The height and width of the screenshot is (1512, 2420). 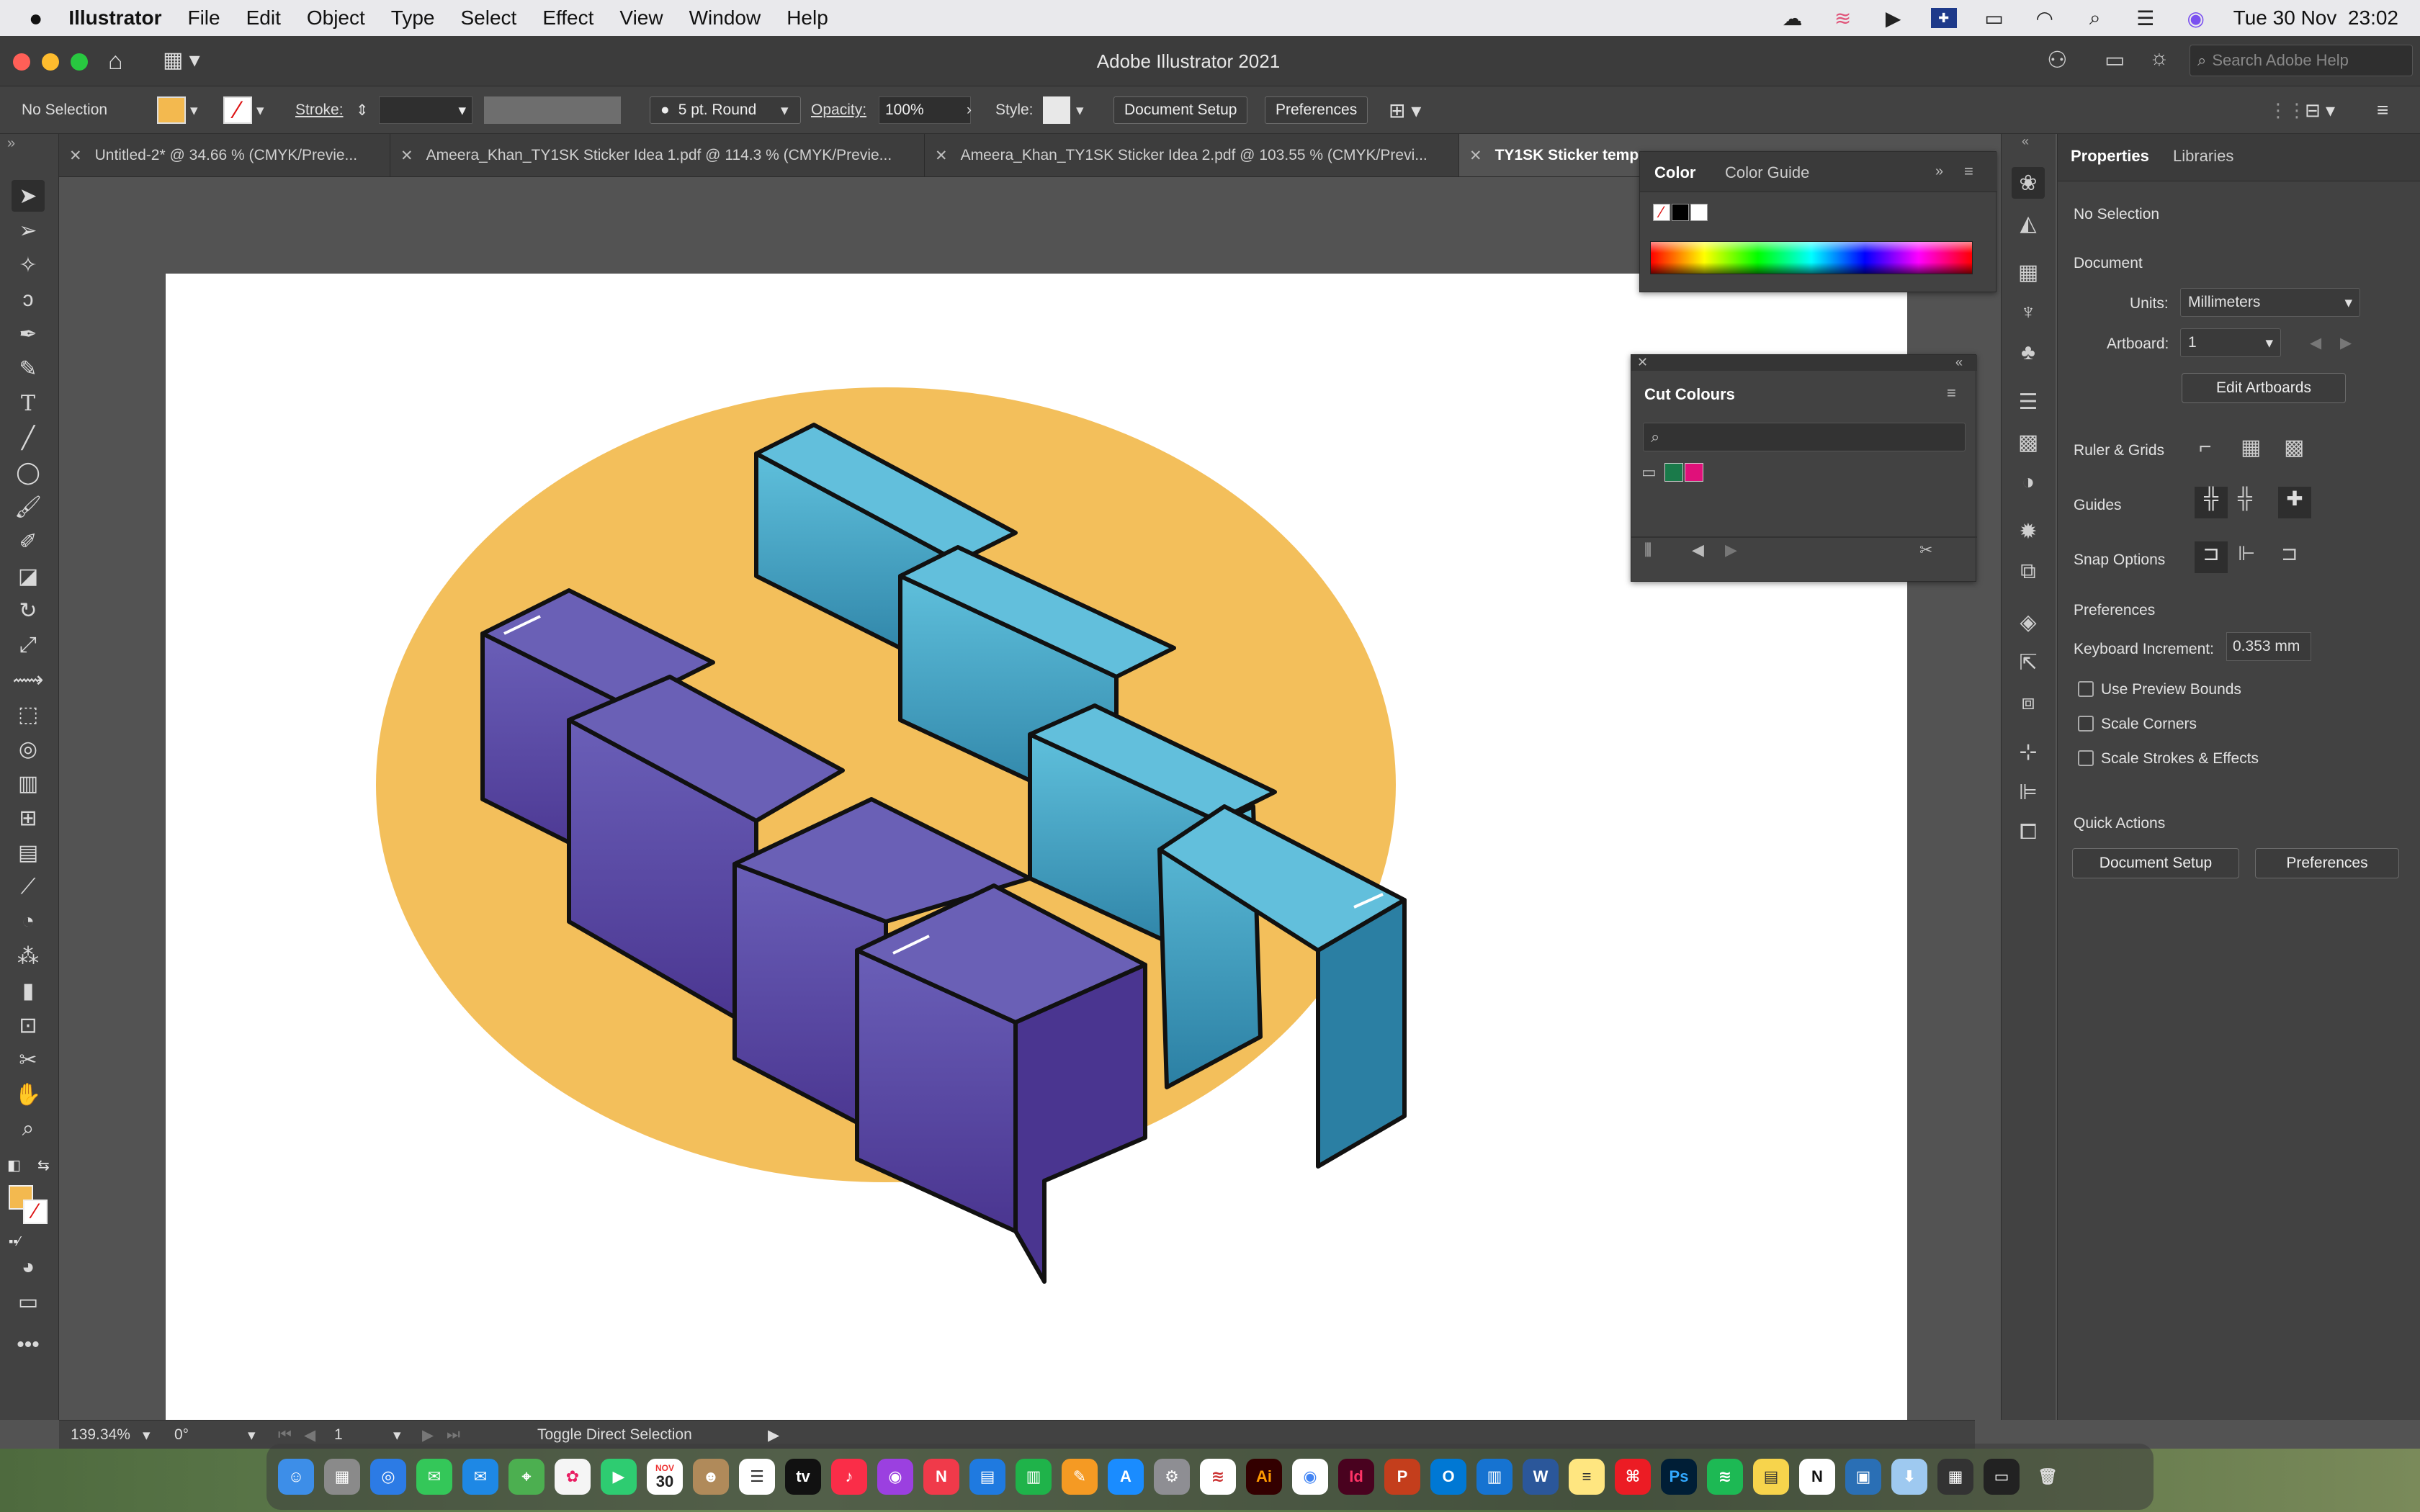 I want to click on preferences-button: Preferences, so click(x=1316, y=110).